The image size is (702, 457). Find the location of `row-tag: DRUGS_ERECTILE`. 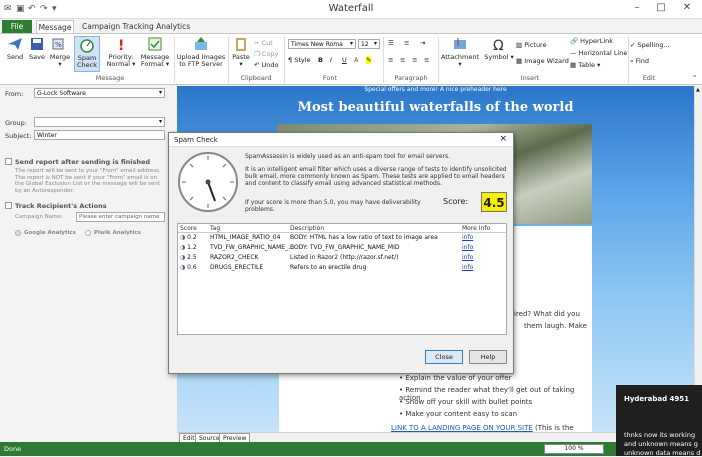

row-tag: DRUGS_ERECTILE is located at coordinates (237, 267).